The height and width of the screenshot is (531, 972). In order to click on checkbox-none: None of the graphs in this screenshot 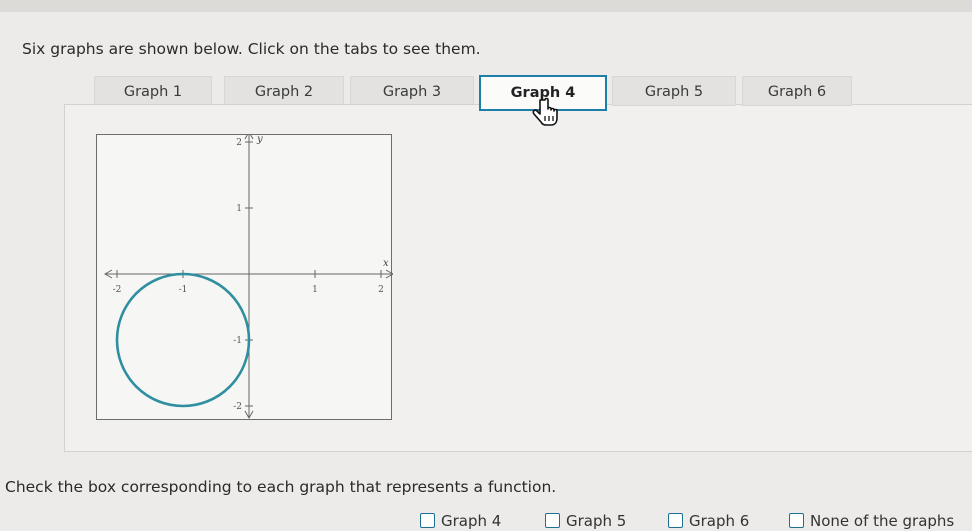, I will do `click(871, 521)`.